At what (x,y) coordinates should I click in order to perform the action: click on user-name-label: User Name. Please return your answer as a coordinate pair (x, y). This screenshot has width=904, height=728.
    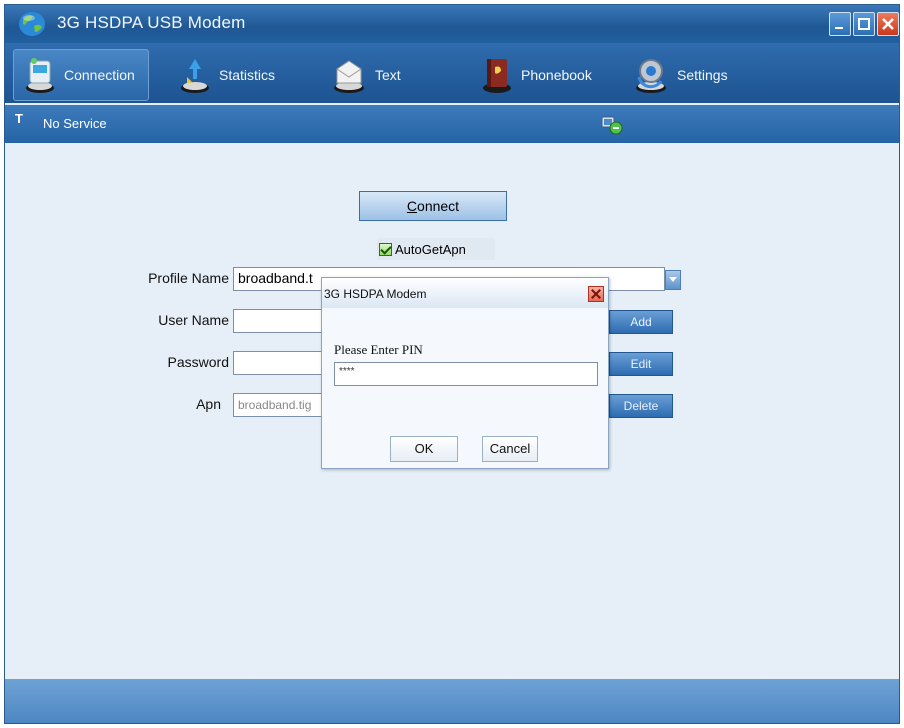
    Looking at the image, I should click on (193, 320).